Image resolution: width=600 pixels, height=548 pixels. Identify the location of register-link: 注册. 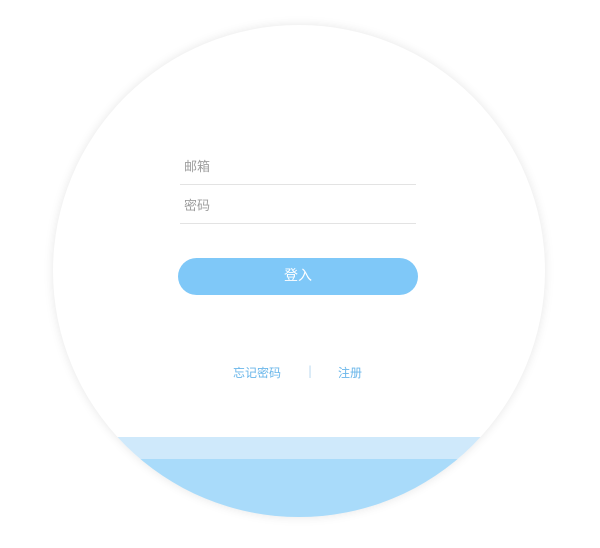
(350, 372).